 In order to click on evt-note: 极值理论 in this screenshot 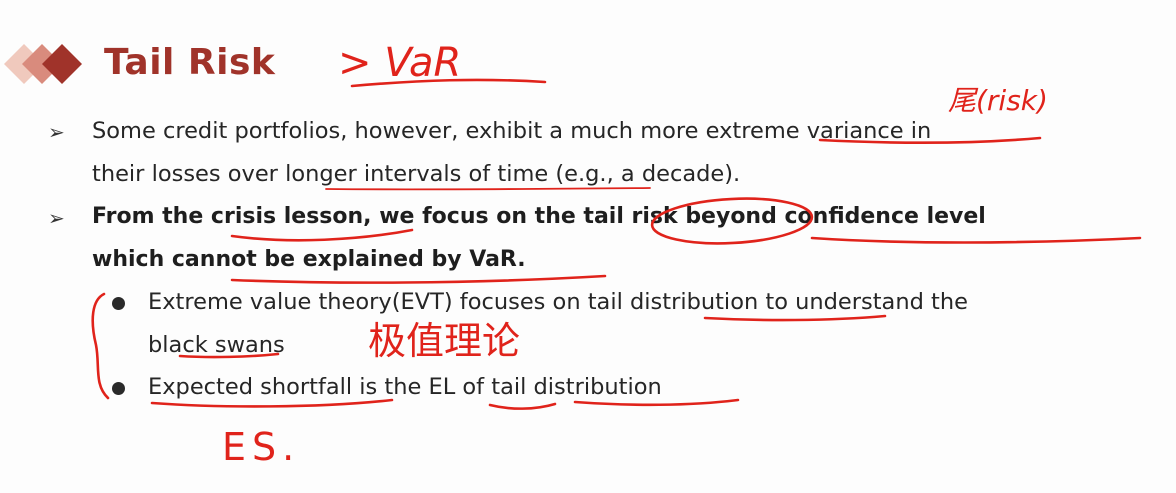, I will do `click(444, 341)`.